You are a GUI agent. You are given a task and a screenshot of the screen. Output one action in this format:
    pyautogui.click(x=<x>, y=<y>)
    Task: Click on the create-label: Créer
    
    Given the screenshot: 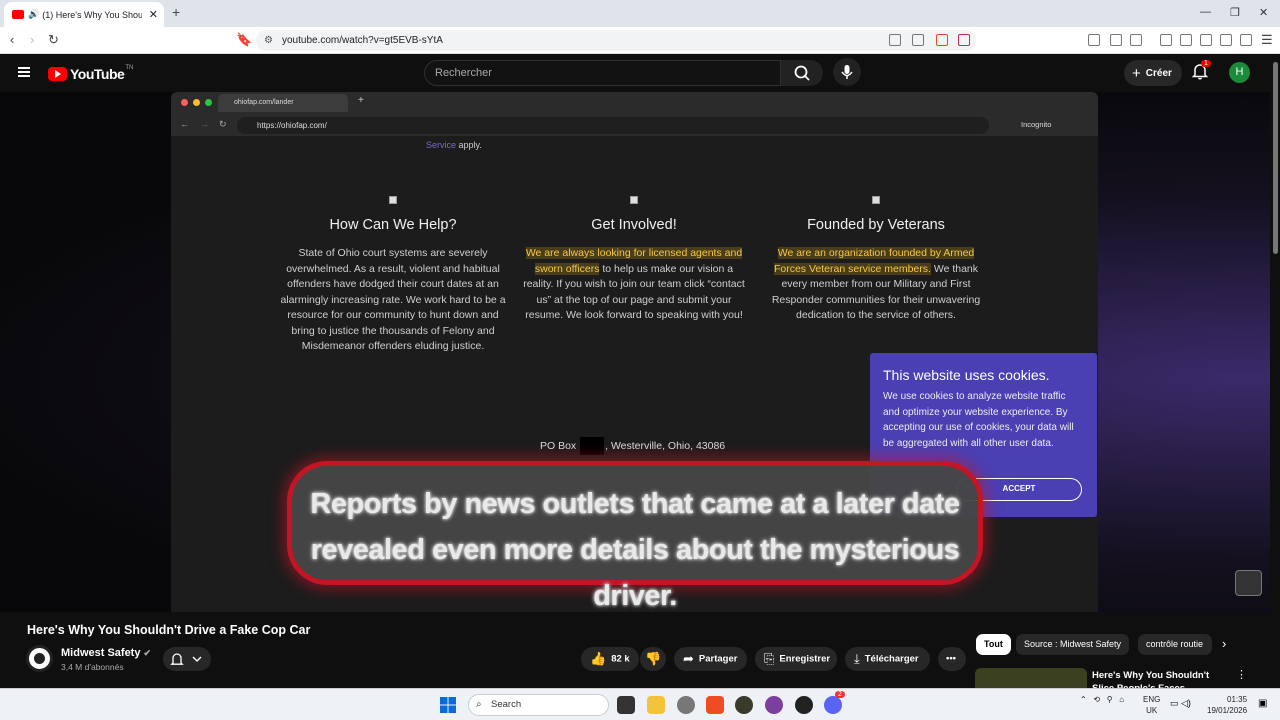 What is the action you would take?
    pyautogui.click(x=1158, y=73)
    